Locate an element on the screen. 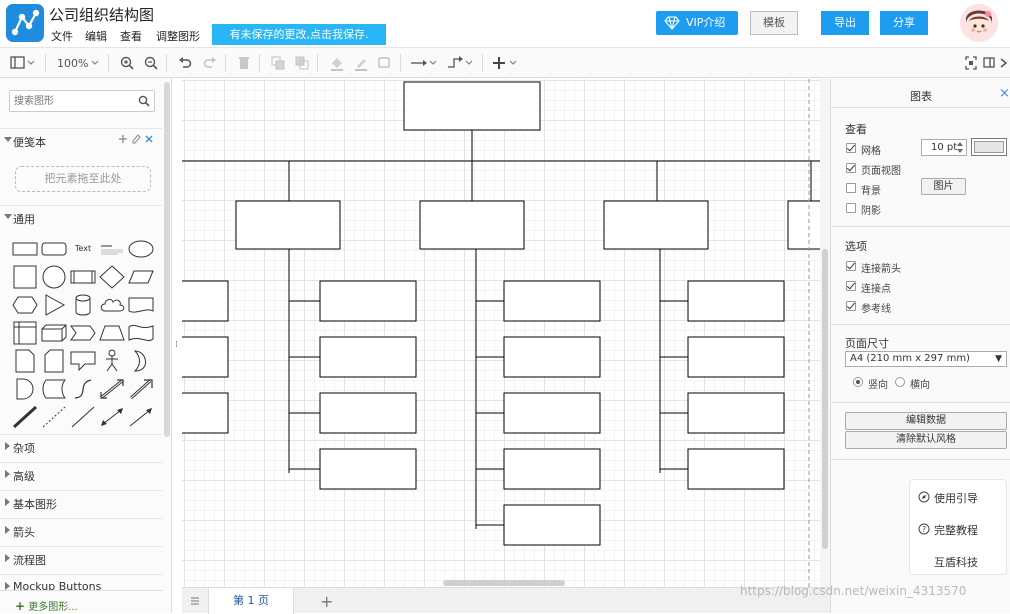 This screenshot has width=1010, height=614. chevron-down-icon is located at coordinates (95, 63).